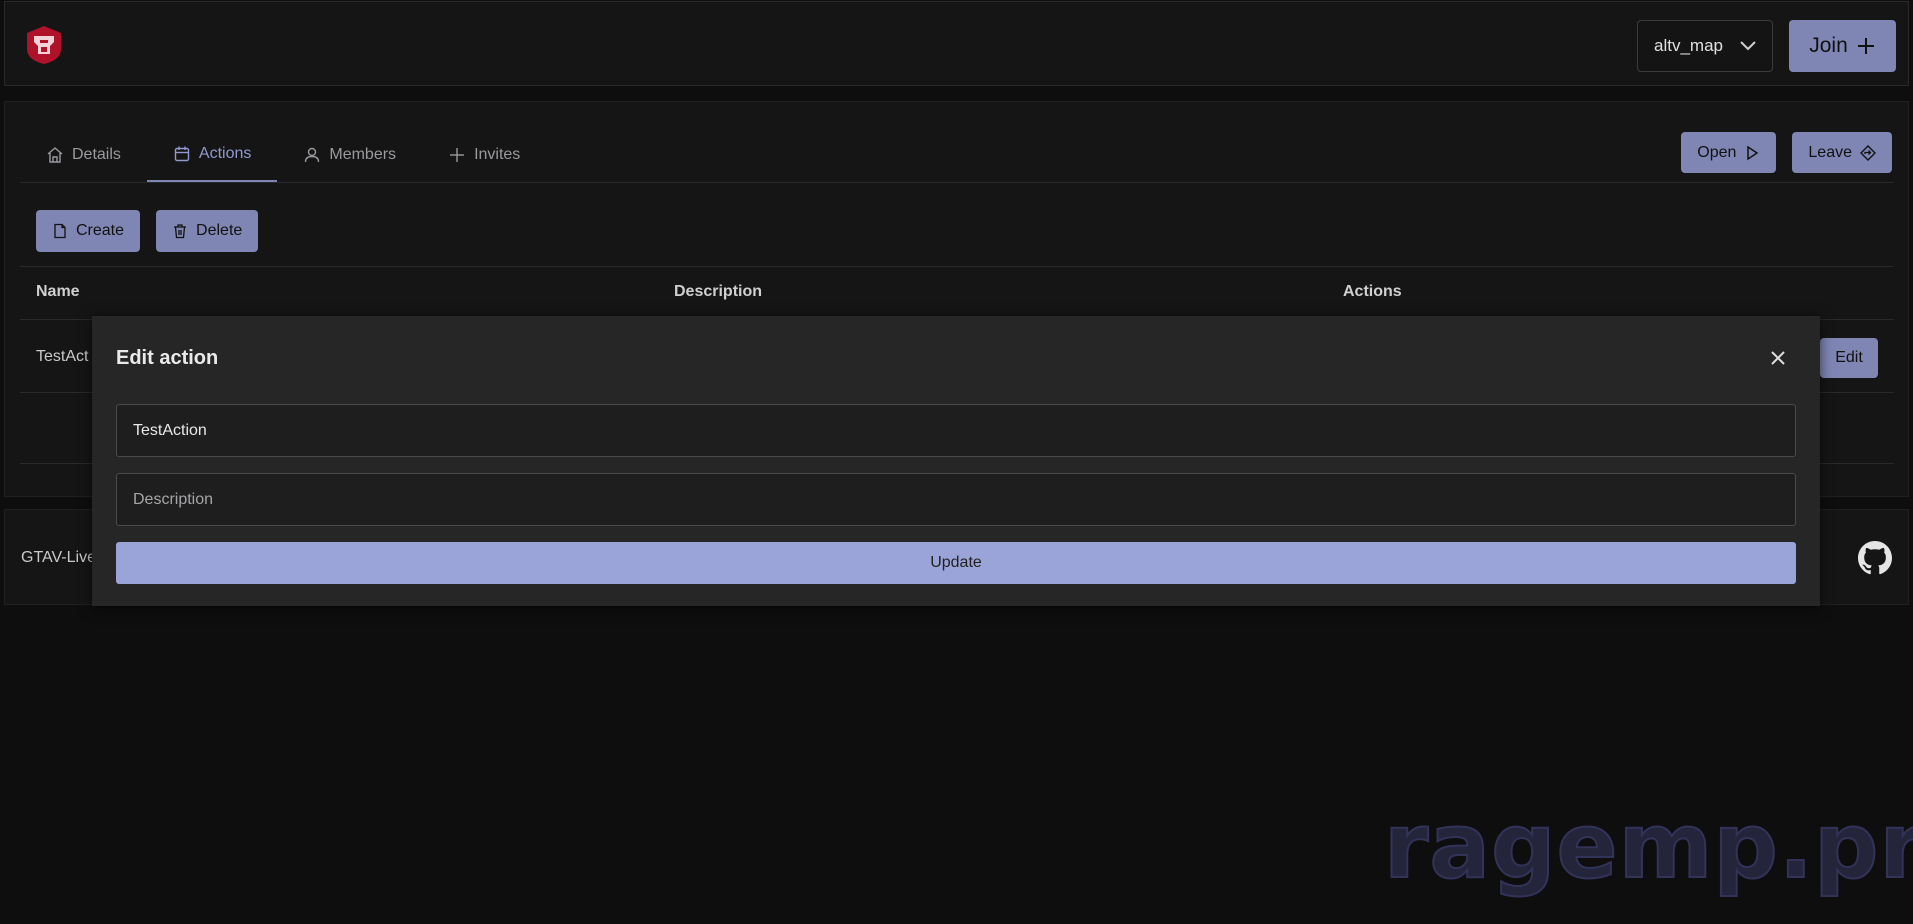 Image resolution: width=1913 pixels, height=924 pixels. I want to click on user-icon, so click(312, 155).